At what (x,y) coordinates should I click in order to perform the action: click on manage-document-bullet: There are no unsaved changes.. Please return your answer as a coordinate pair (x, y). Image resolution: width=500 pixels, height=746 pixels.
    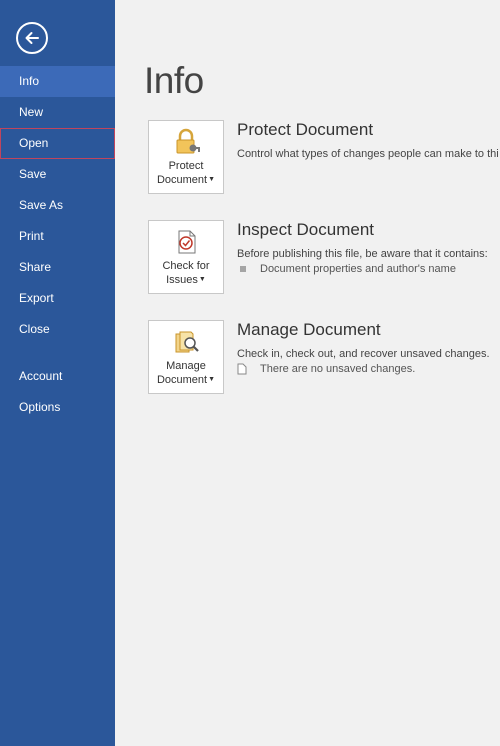
    Looking at the image, I should click on (326, 369).